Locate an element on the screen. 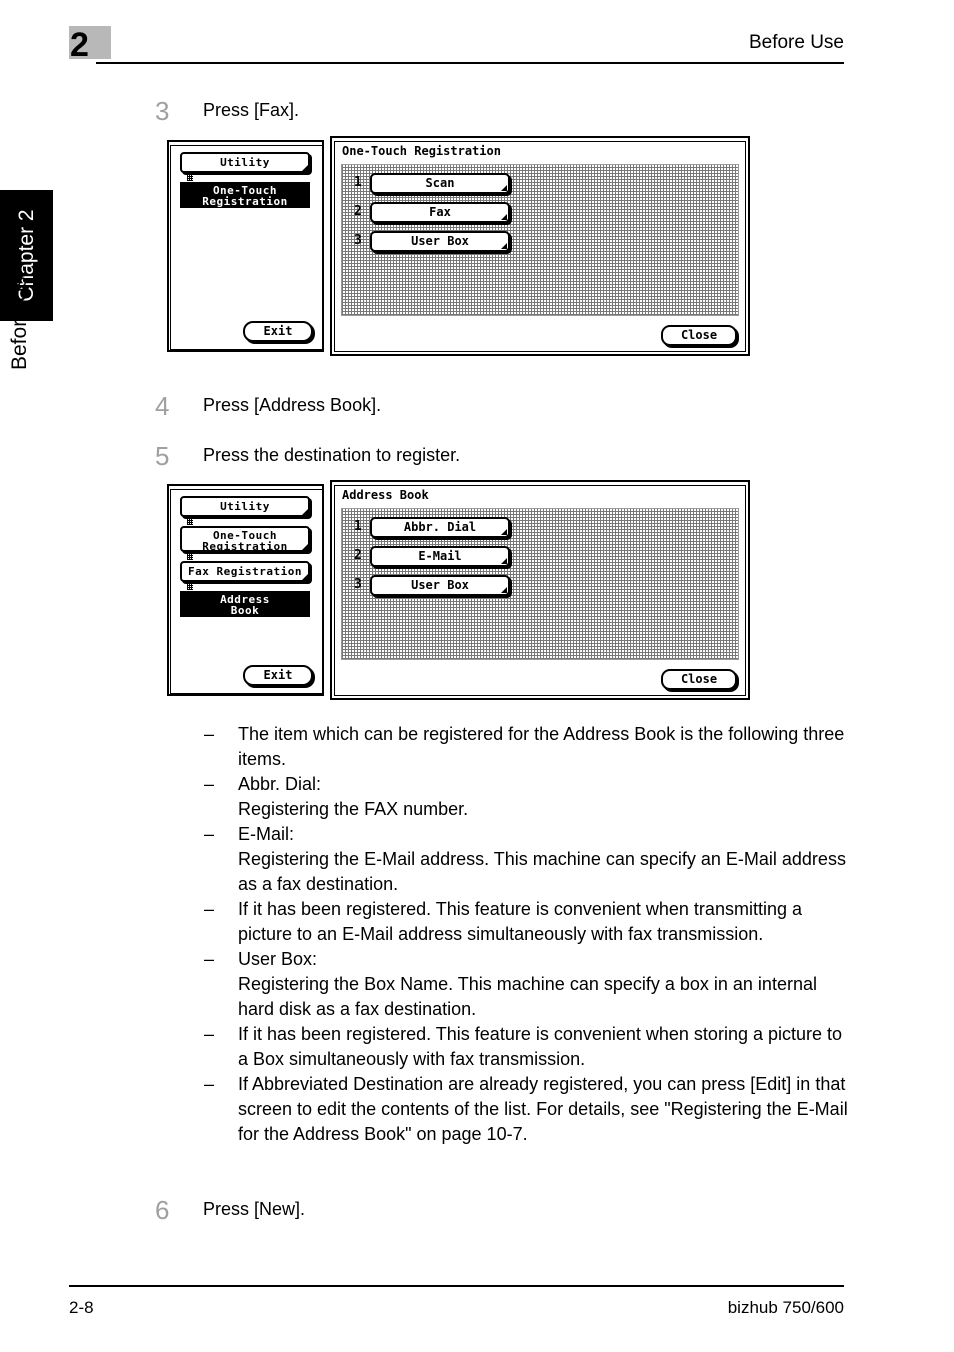  figure1-row-2-number: 2 is located at coordinates (358, 211).